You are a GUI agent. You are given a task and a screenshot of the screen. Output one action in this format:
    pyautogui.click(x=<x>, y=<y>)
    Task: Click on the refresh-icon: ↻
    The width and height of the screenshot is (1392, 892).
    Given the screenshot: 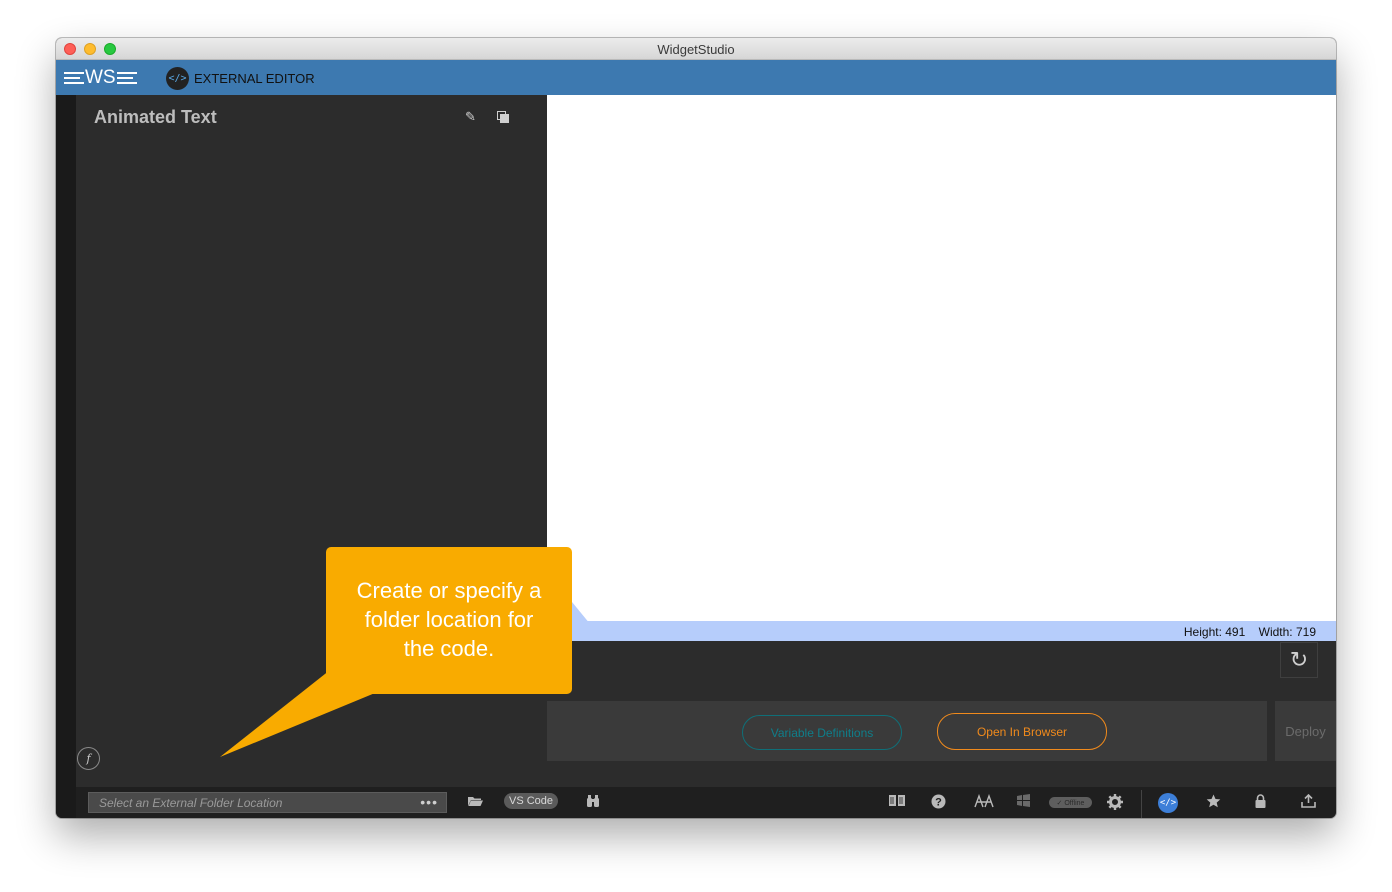 What is the action you would take?
    pyautogui.click(x=1299, y=659)
    